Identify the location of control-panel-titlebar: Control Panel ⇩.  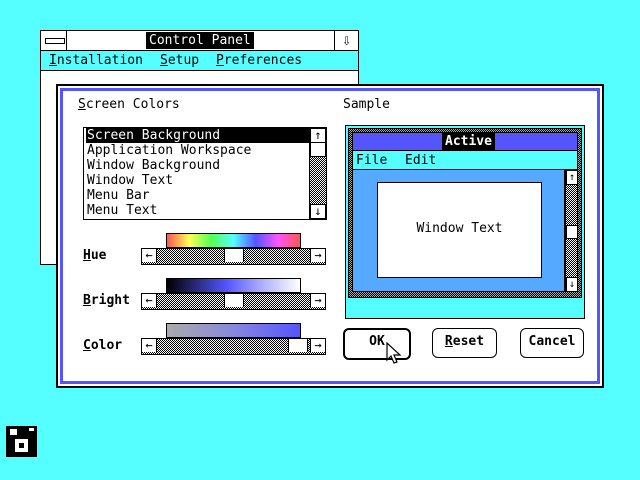
(199, 41).